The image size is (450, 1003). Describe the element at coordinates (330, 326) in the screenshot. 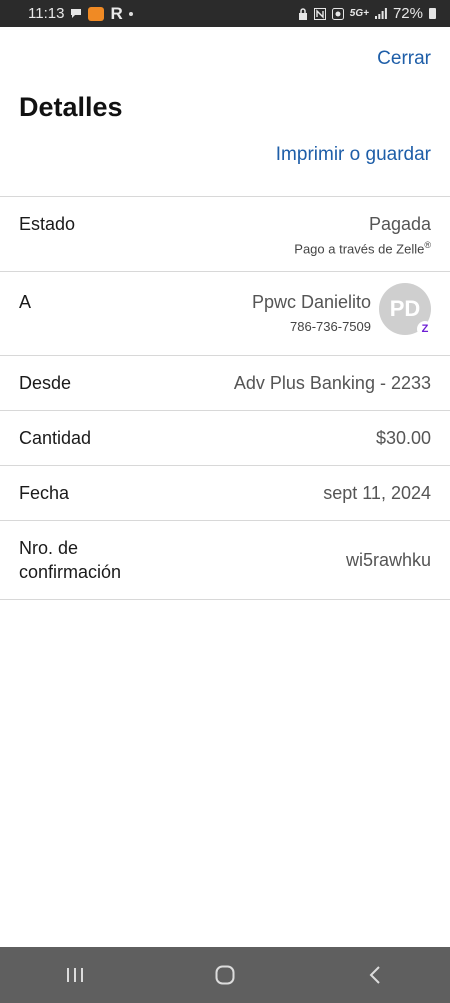

I see `recipient-phone: 786-736-7509` at that location.